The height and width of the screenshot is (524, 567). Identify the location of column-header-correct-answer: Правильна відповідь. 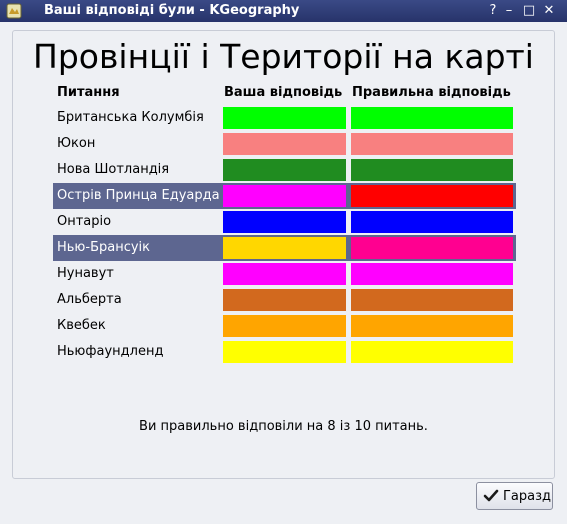
(431, 92).